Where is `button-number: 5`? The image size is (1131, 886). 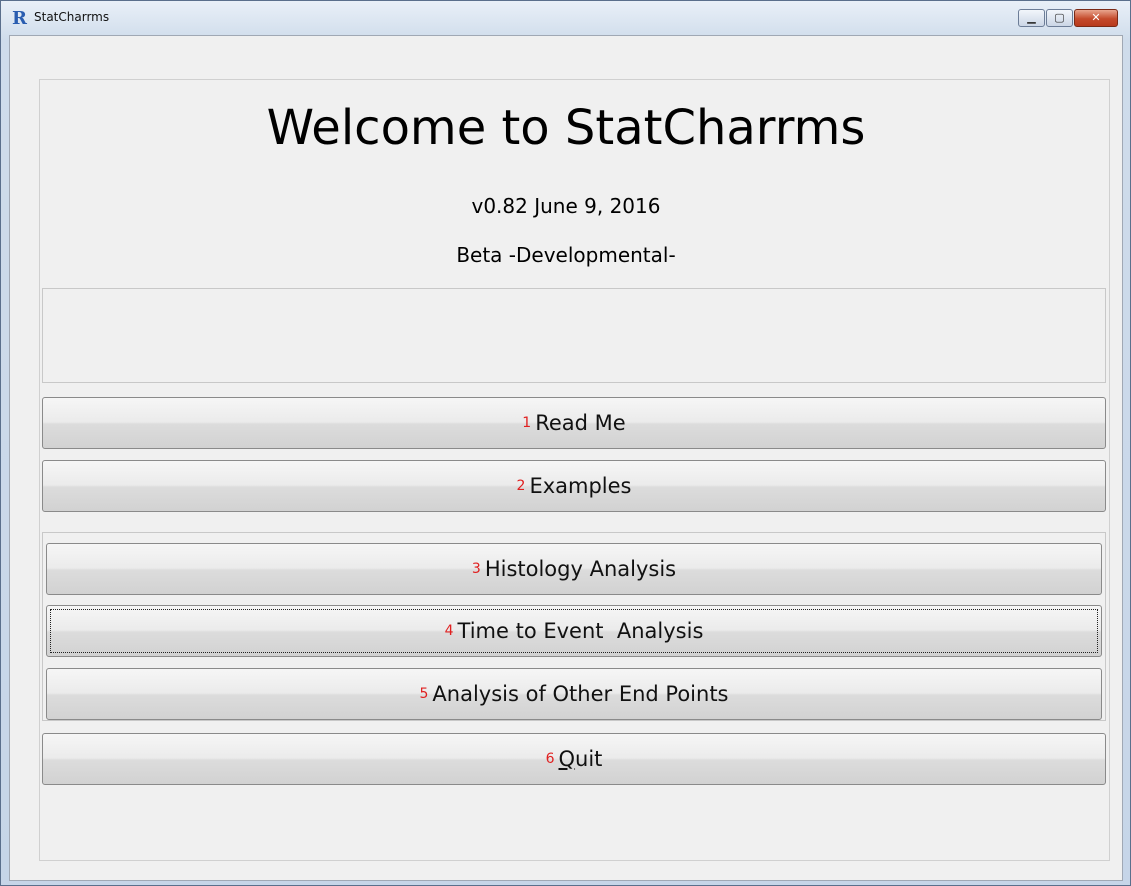 button-number: 5 is located at coordinates (424, 694).